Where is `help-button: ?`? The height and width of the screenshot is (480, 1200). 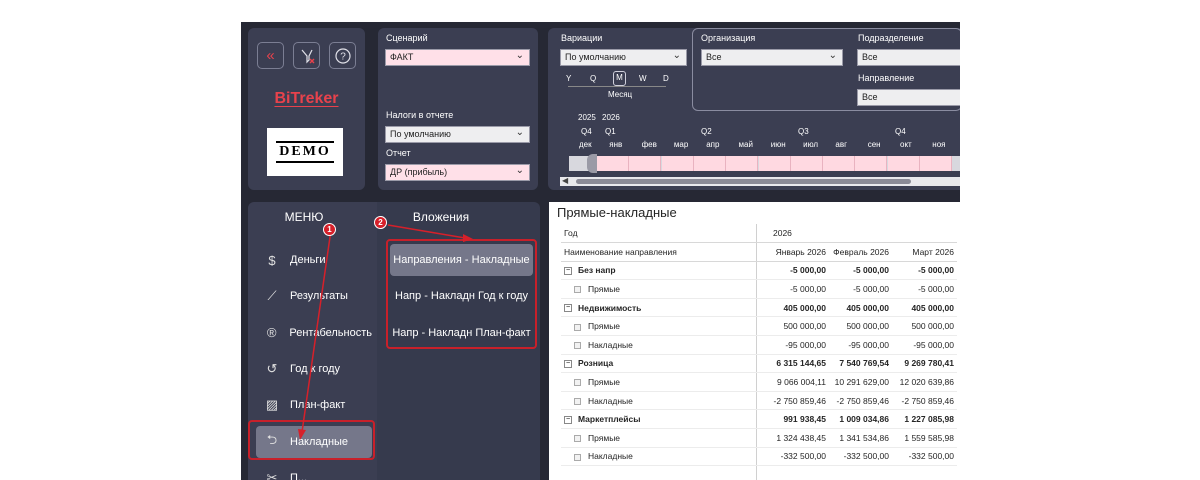
help-button: ? is located at coordinates (342, 55).